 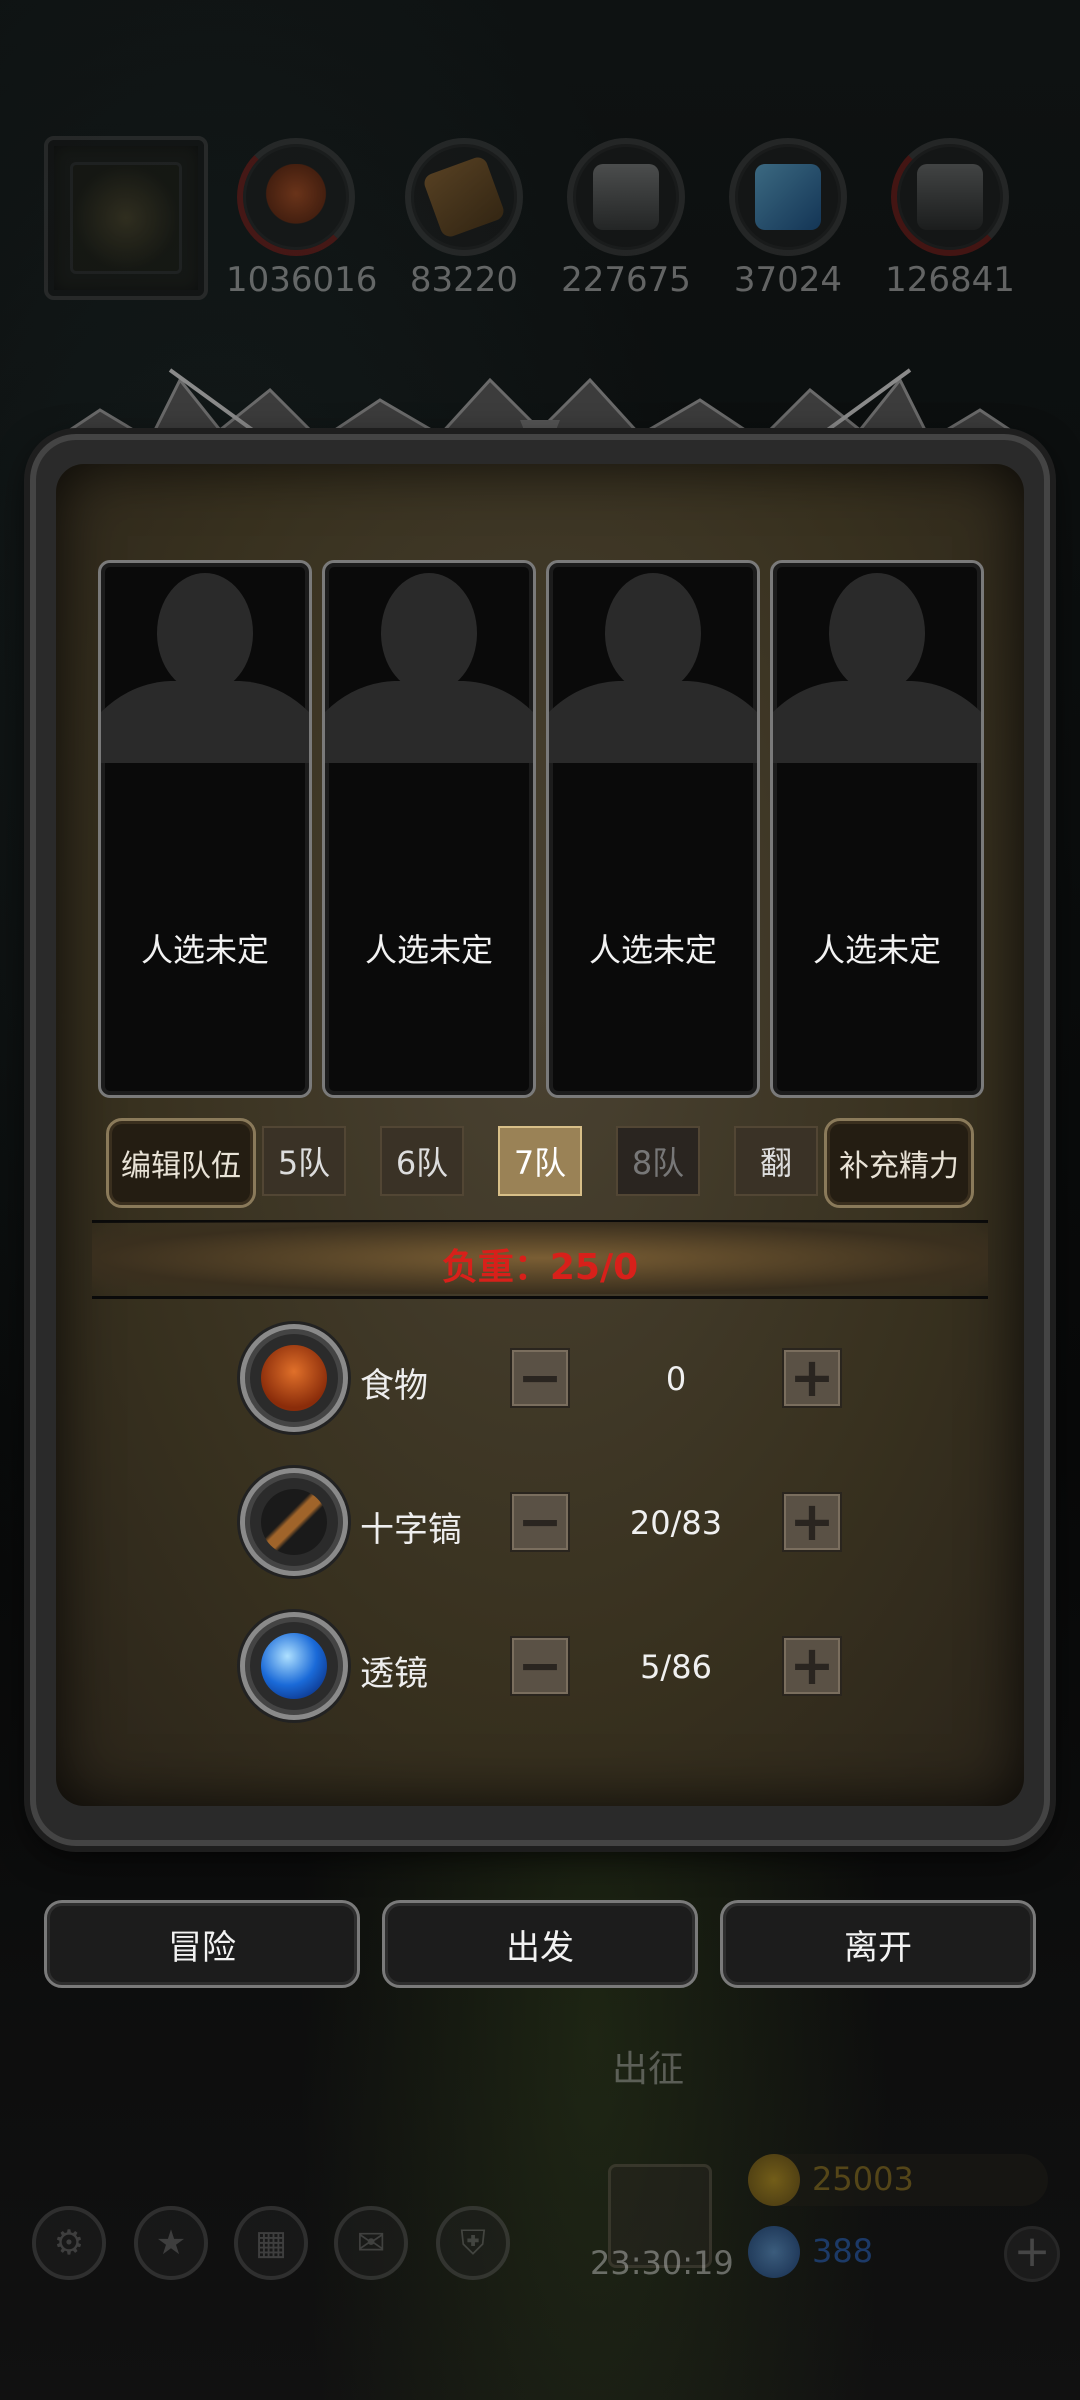 What do you see at coordinates (171, 2243) in the screenshot?
I see `star-icon: ★` at bounding box center [171, 2243].